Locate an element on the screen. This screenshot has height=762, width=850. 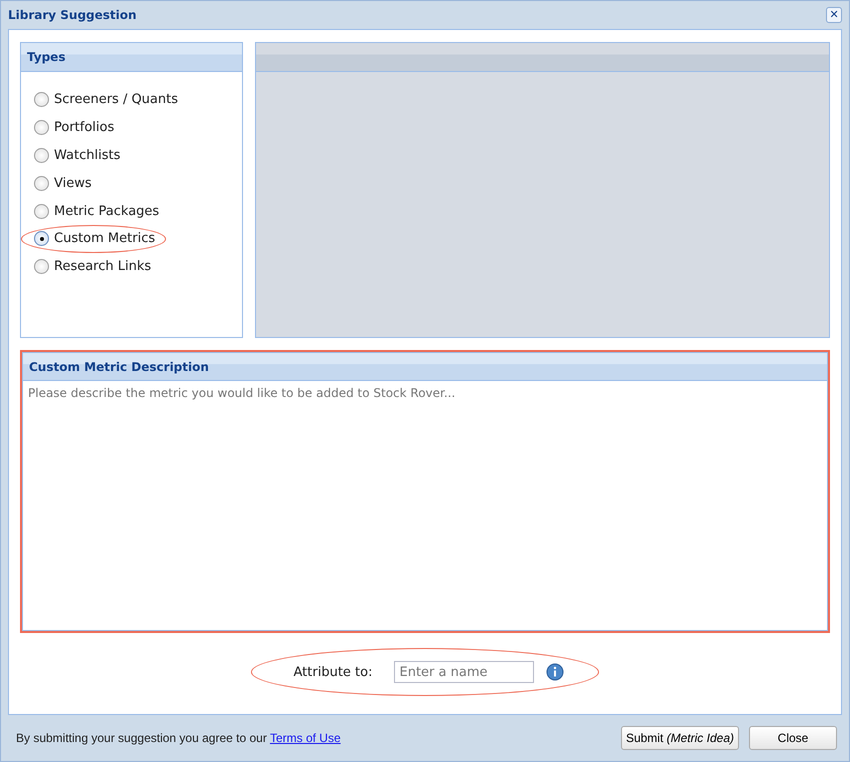
panel-title: Custom Metric Description is located at coordinates (119, 367).